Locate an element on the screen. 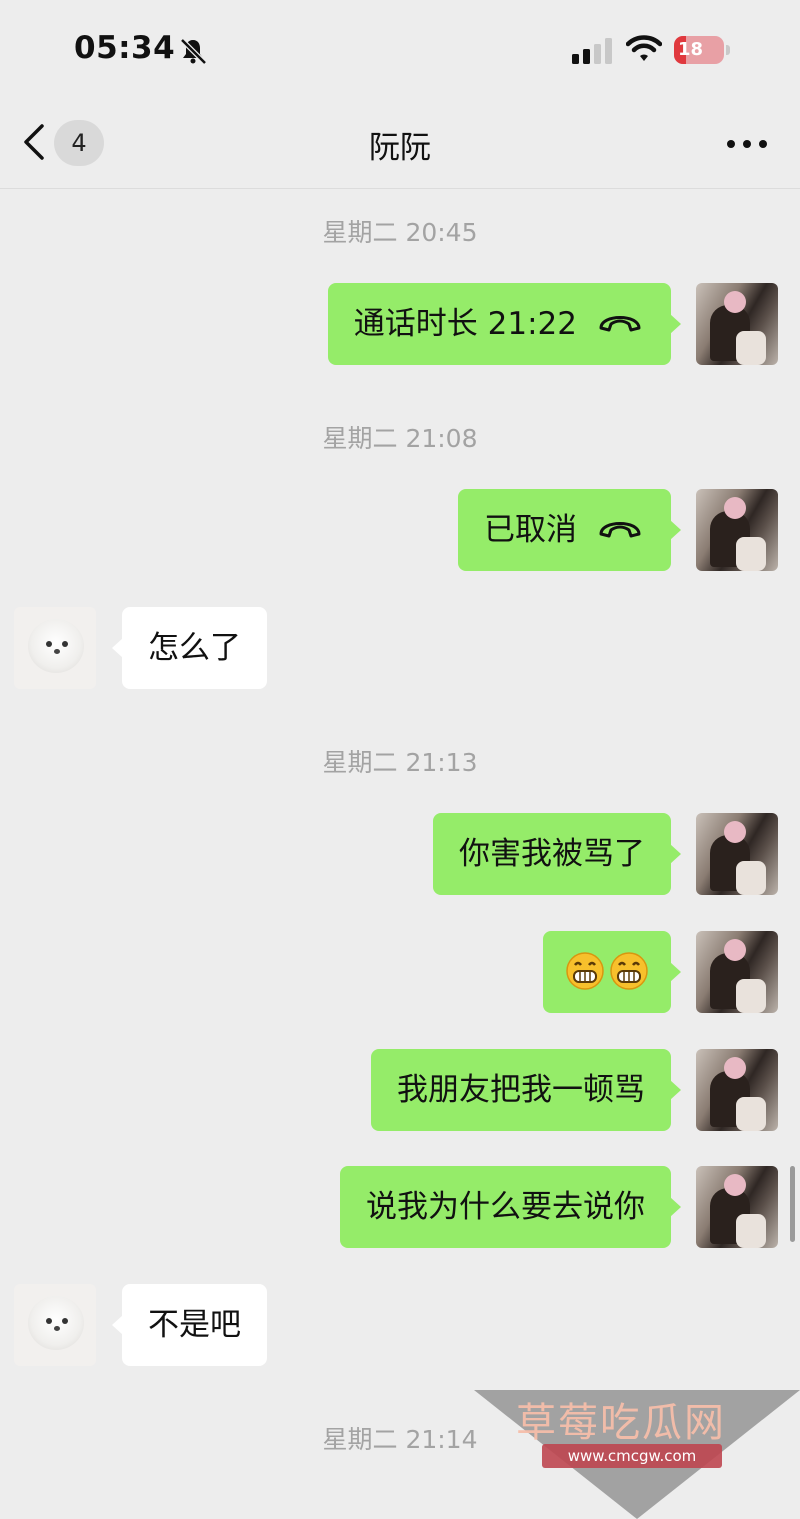 This screenshot has width=800, height=1519. status-time: 05:34 is located at coordinates (125, 48).